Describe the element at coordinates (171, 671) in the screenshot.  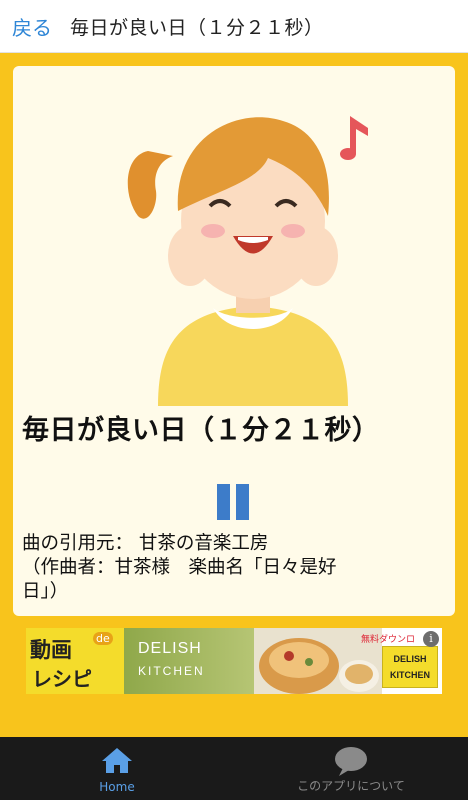
I see `ad-brand-line2: KITCHEN` at that location.